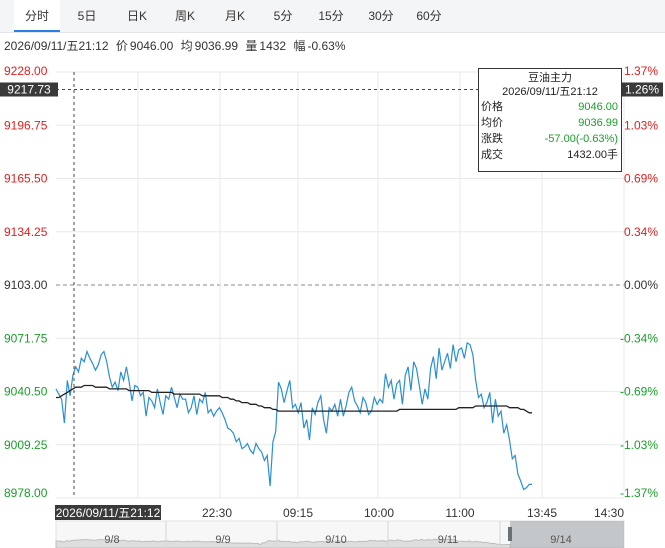 Image resolution: width=665 pixels, height=548 pixels. Describe the element at coordinates (641, 71) in the screenshot. I see `pct-tick-label: 1.37%` at that location.